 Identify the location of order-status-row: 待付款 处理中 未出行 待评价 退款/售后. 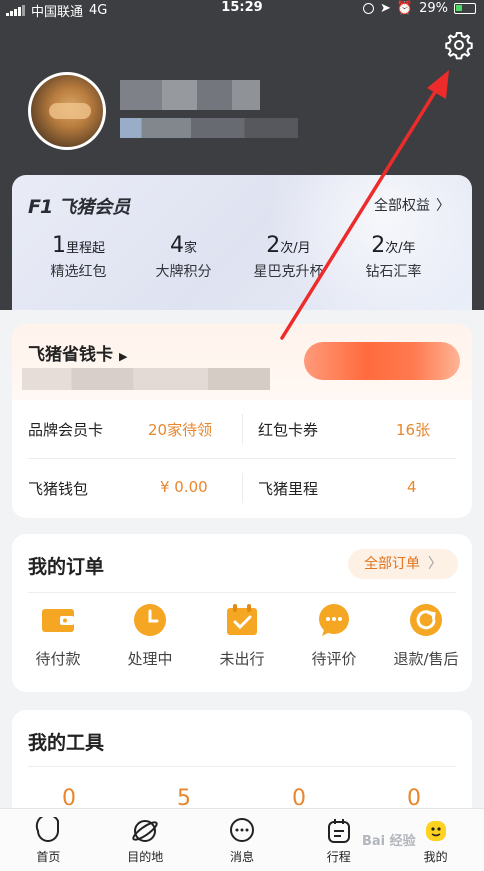
(242, 635).